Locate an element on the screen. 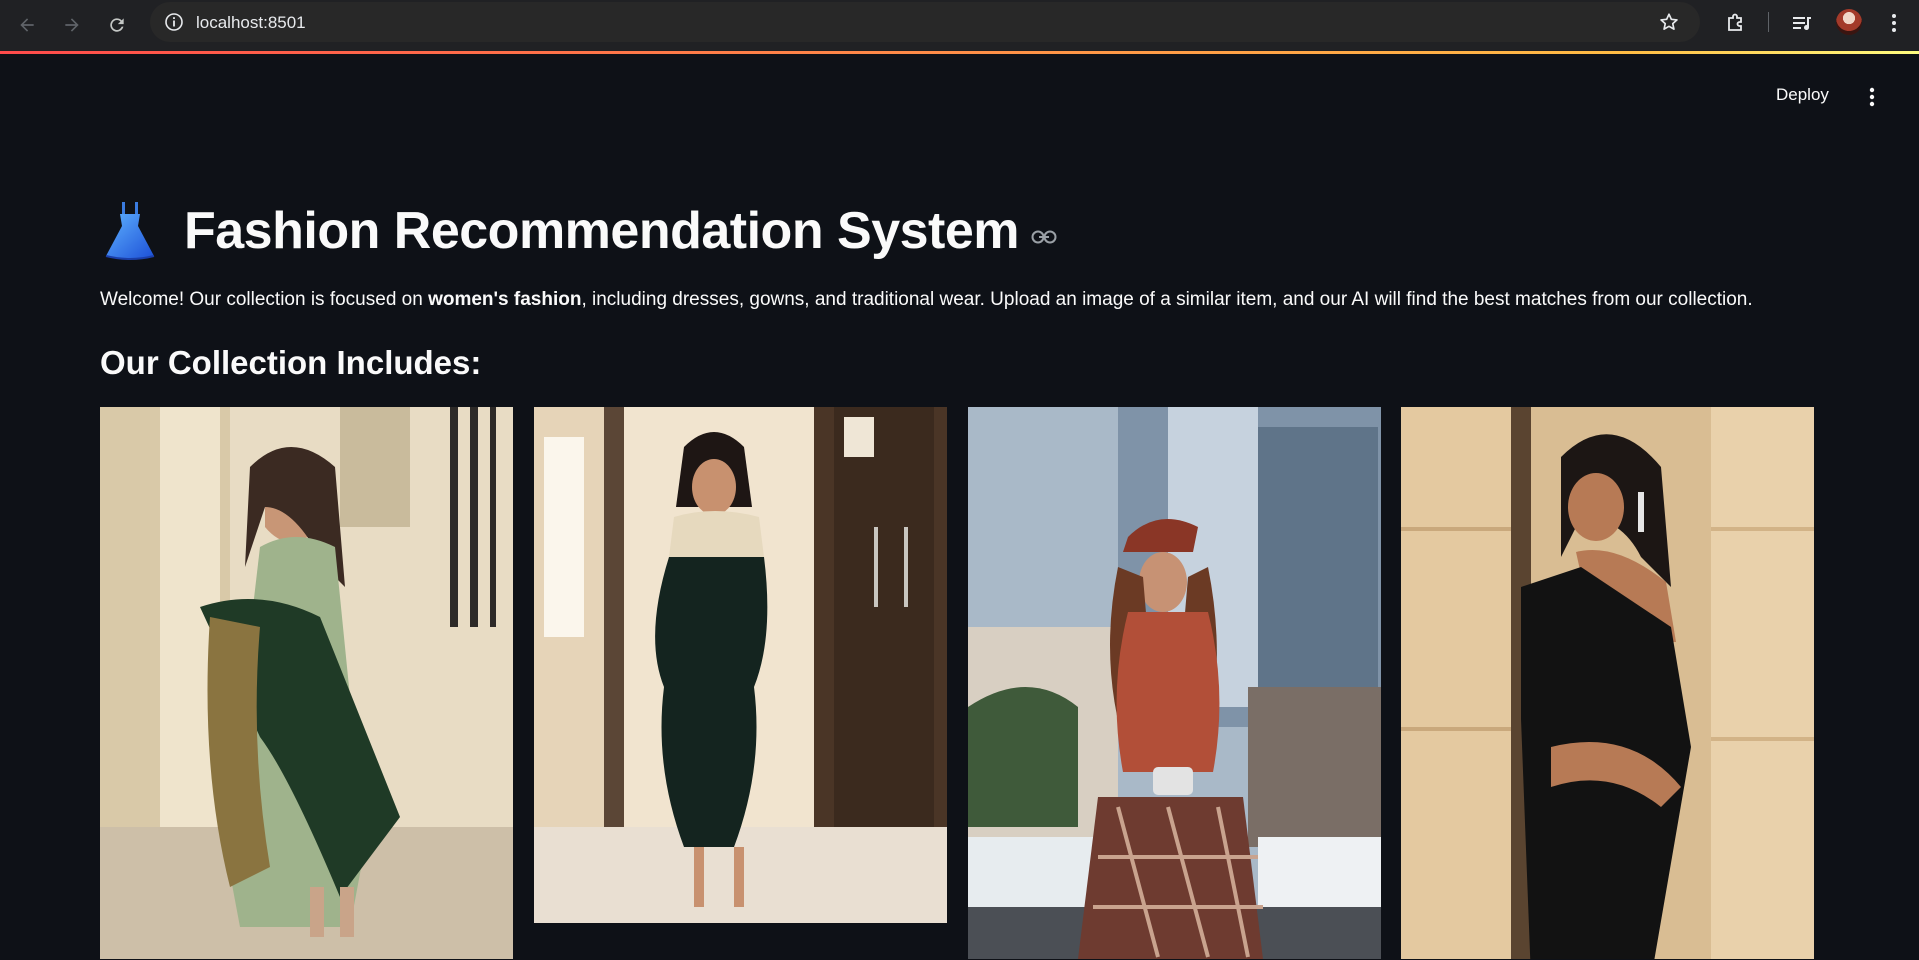 The width and height of the screenshot is (1919, 960). browser-toolbar: localhost:8501 is located at coordinates (959, 26).